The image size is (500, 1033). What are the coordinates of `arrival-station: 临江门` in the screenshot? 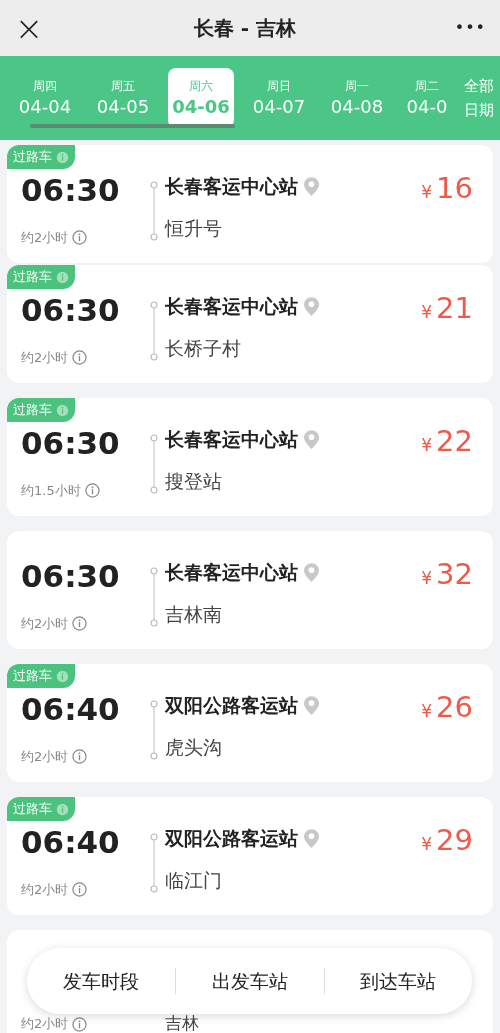 It's located at (194, 880).